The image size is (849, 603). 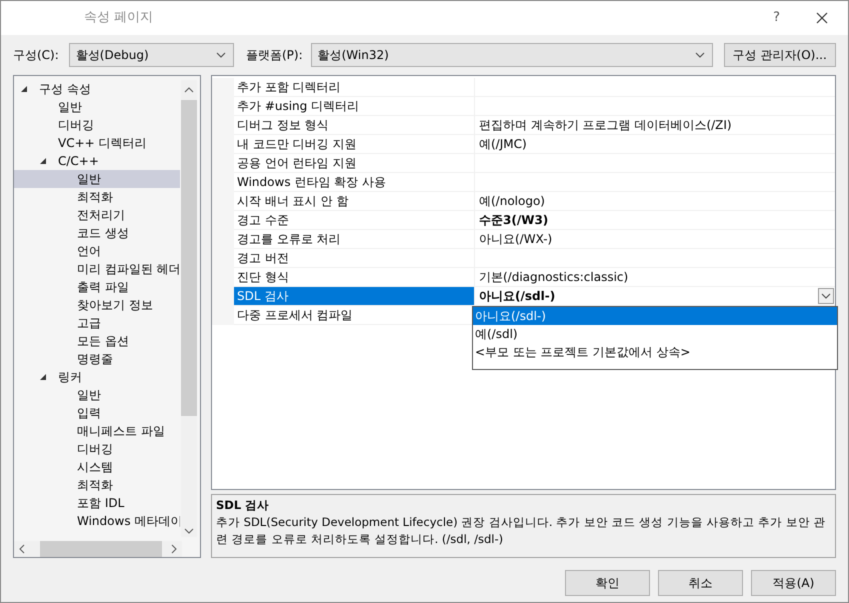 What do you see at coordinates (97, 233) in the screenshot?
I see `tree-item: 코드 생성` at bounding box center [97, 233].